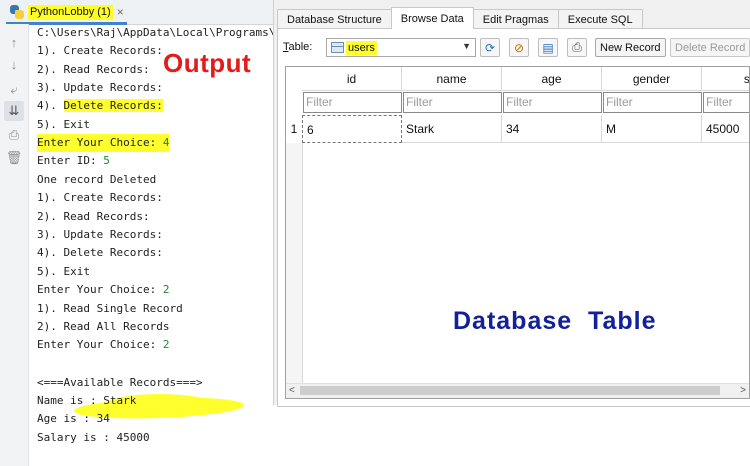  Describe the element at coordinates (14, 90) in the screenshot. I see `soft-wrap-icon: ⤶` at that location.